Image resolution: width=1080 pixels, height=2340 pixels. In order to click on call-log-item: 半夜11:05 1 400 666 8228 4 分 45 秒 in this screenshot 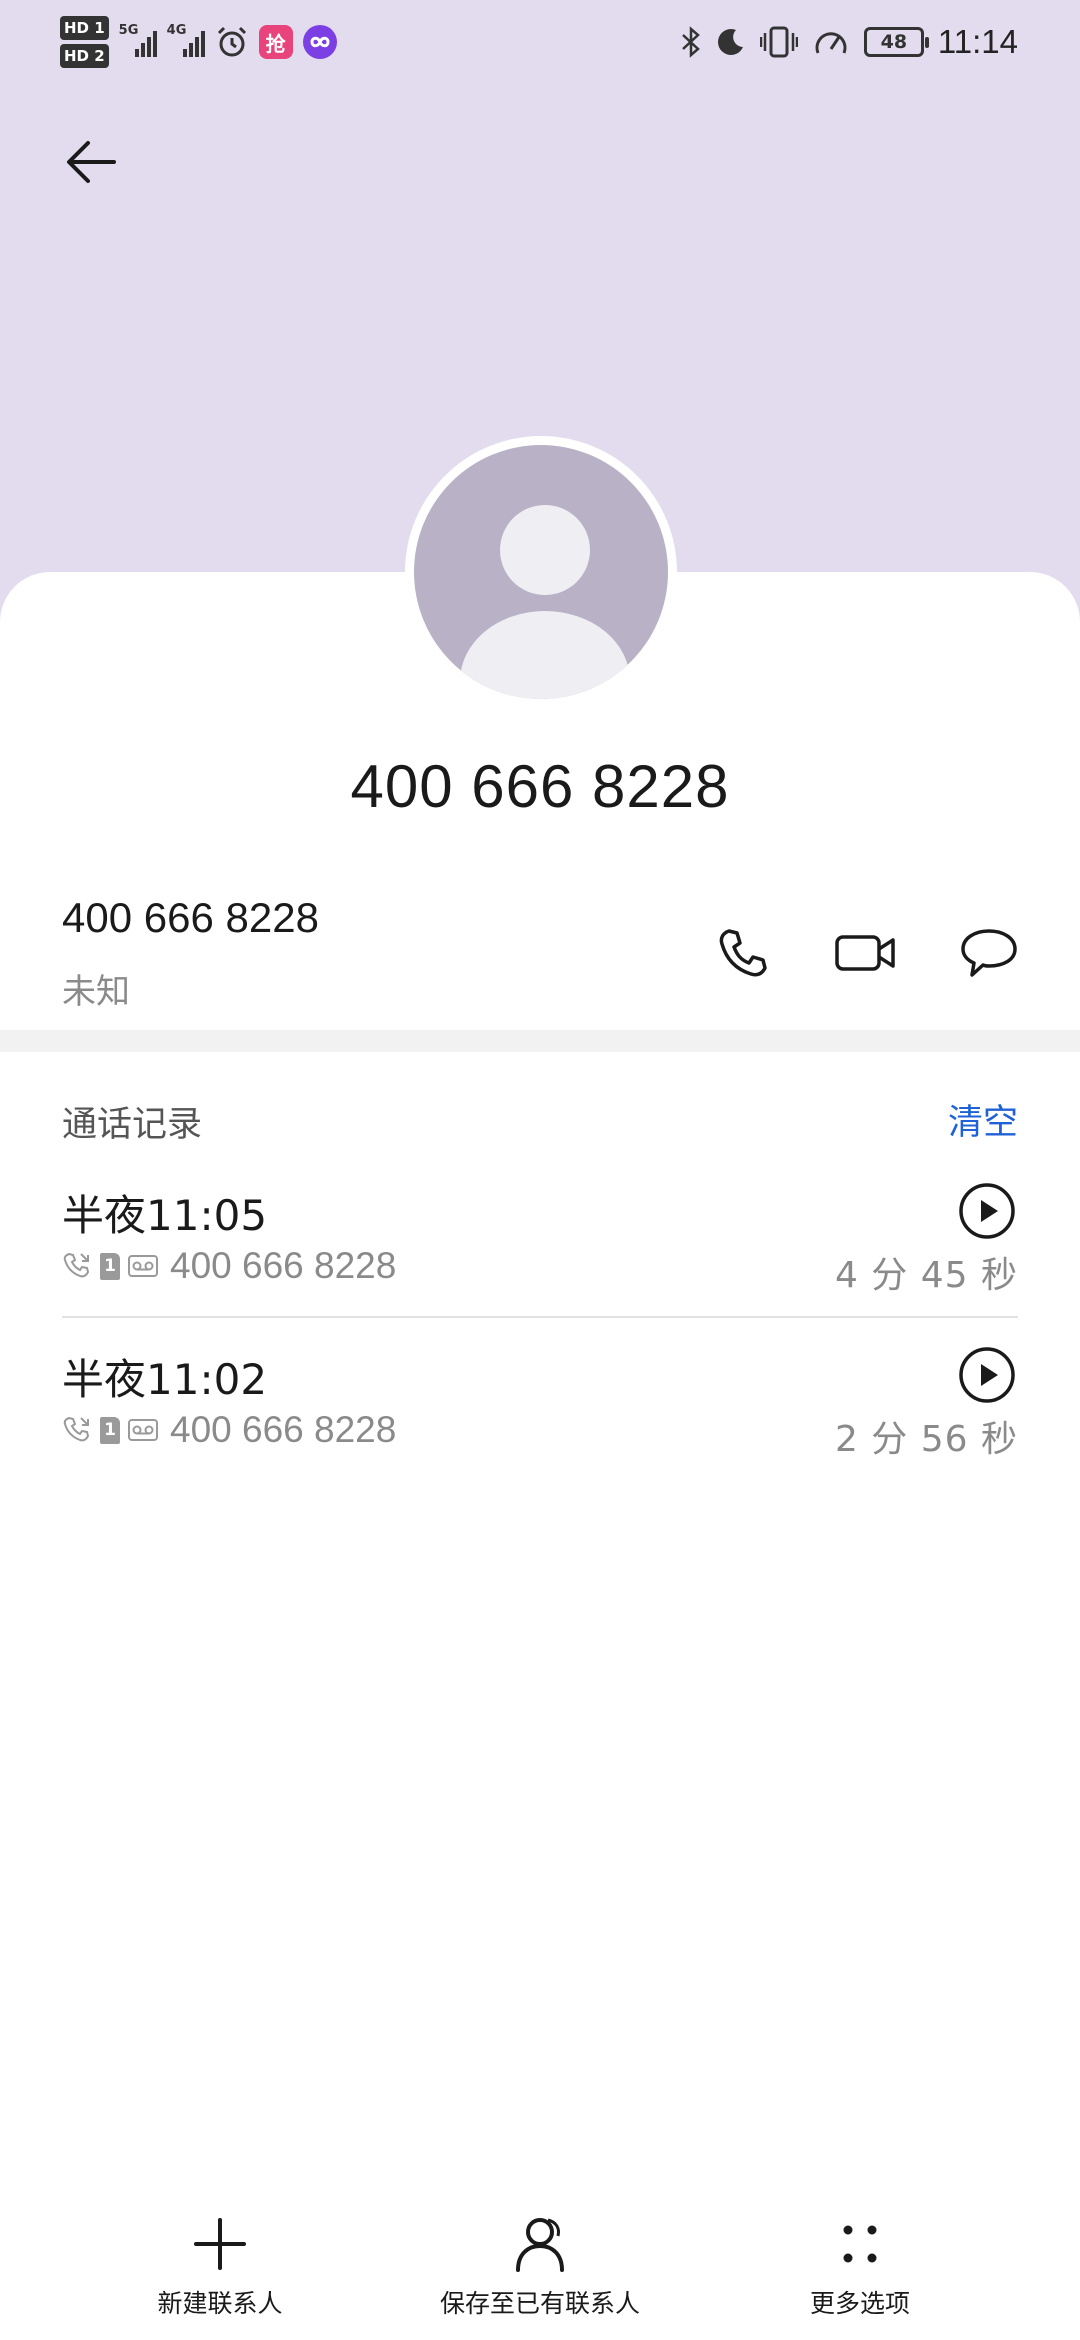, I will do `click(540, 1257)`.